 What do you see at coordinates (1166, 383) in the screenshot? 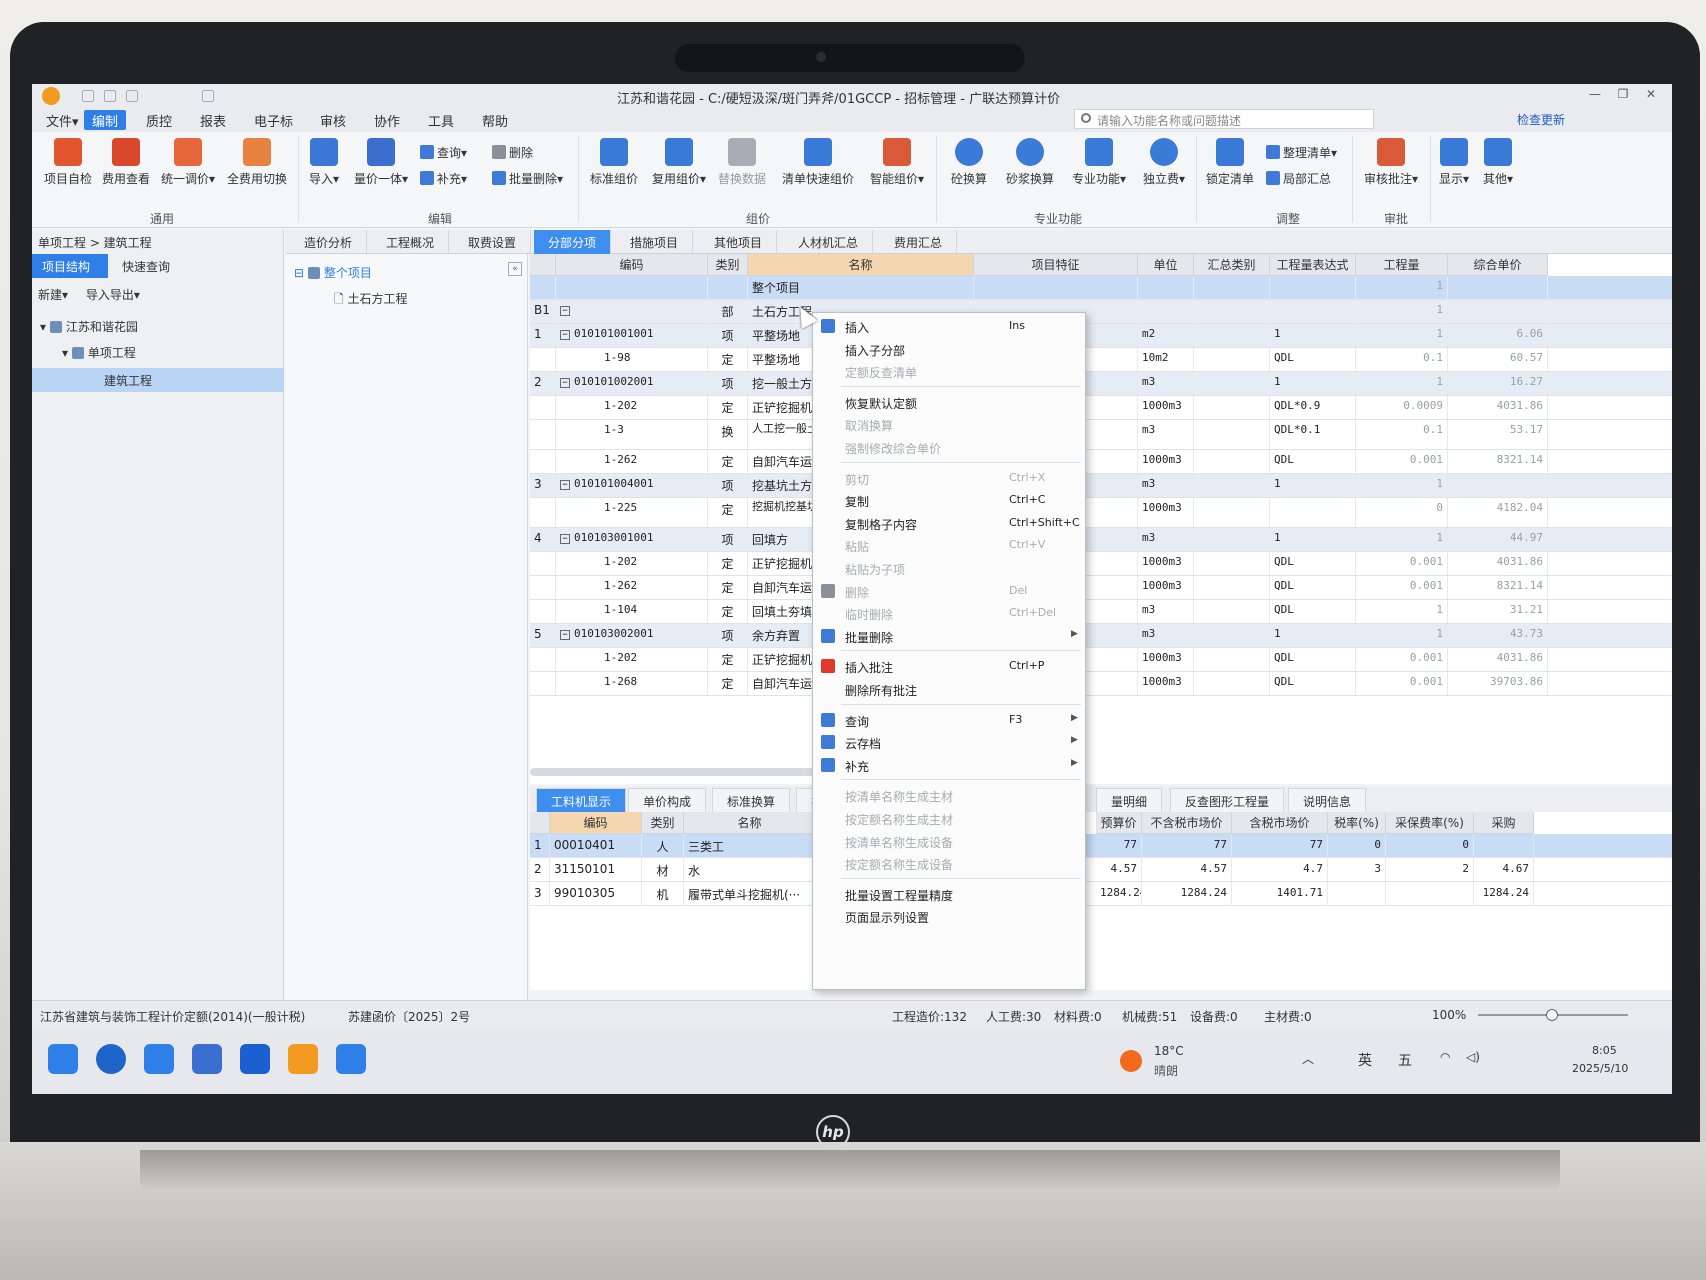
I see `table-cell: m3` at bounding box center [1166, 383].